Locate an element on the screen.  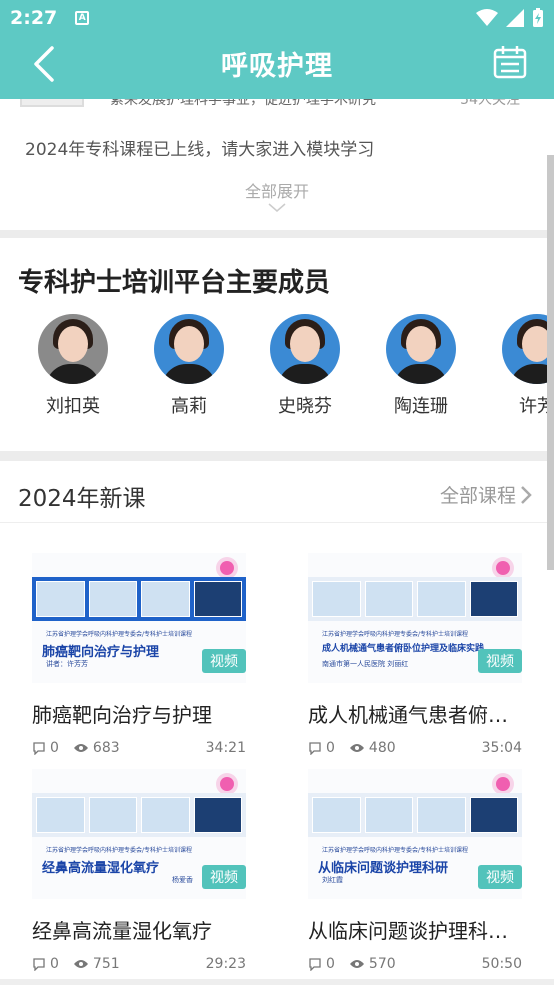
duration: 34:21 is located at coordinates (225, 748).